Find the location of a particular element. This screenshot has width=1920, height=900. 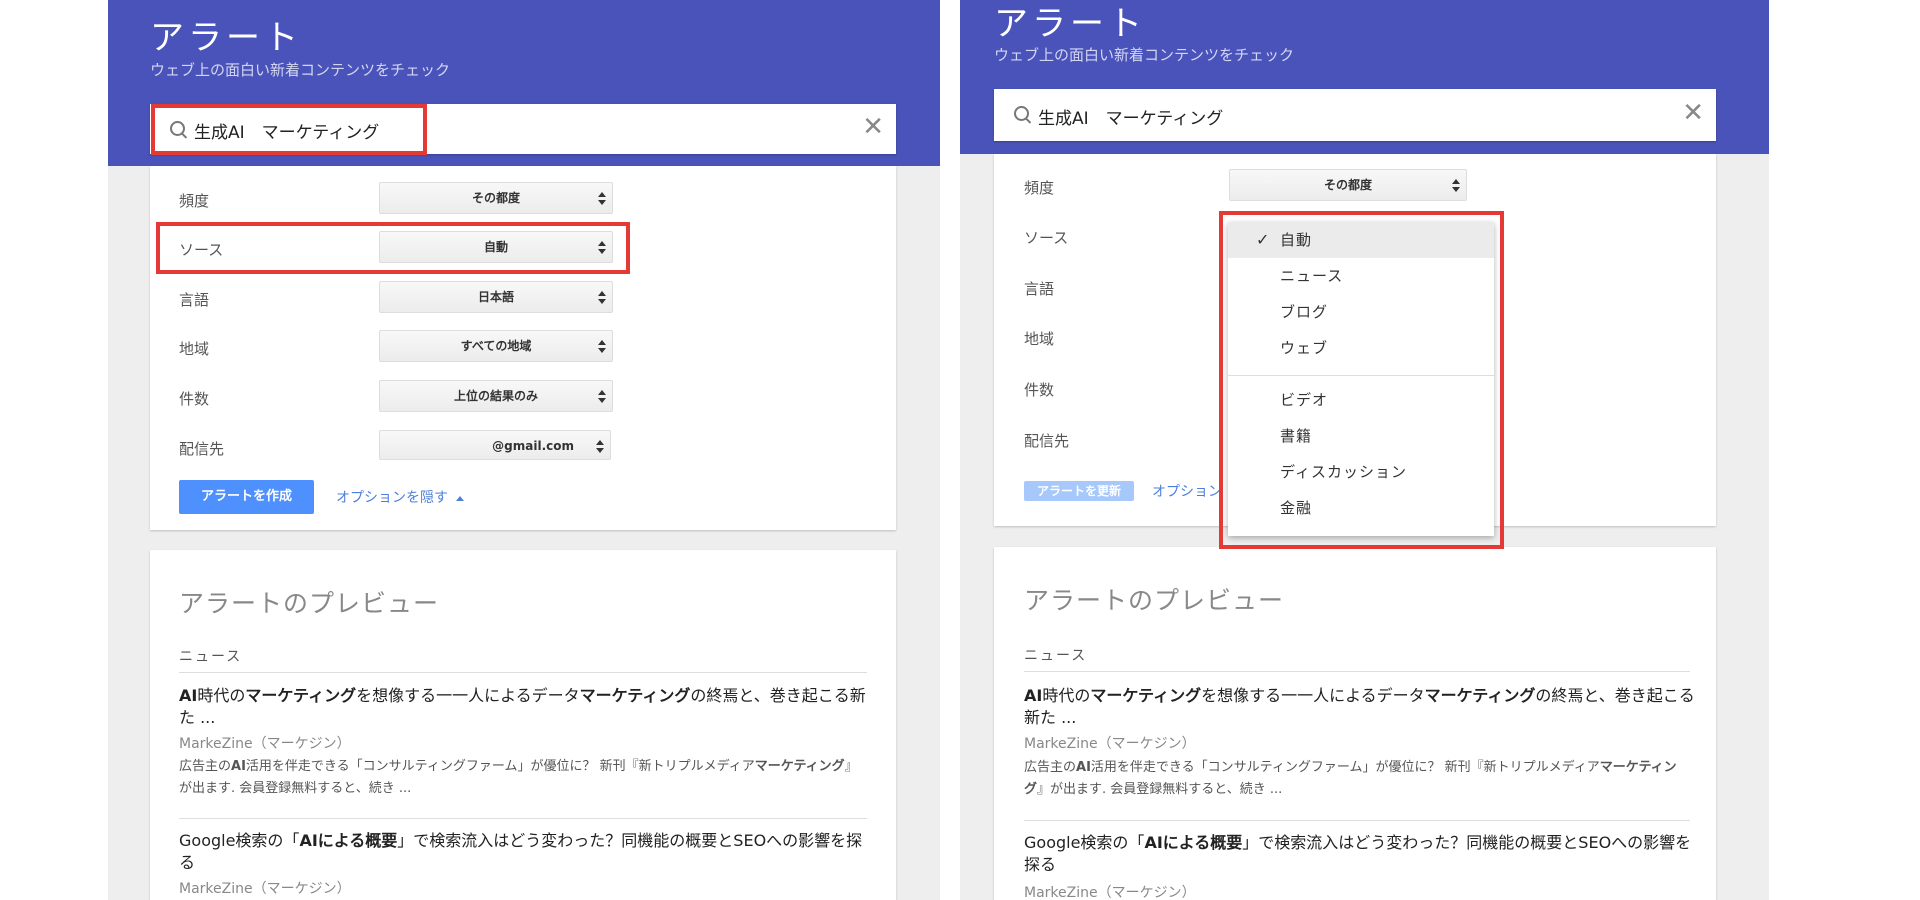

dropdown-item-video: ビデオ is located at coordinates (1361, 400).